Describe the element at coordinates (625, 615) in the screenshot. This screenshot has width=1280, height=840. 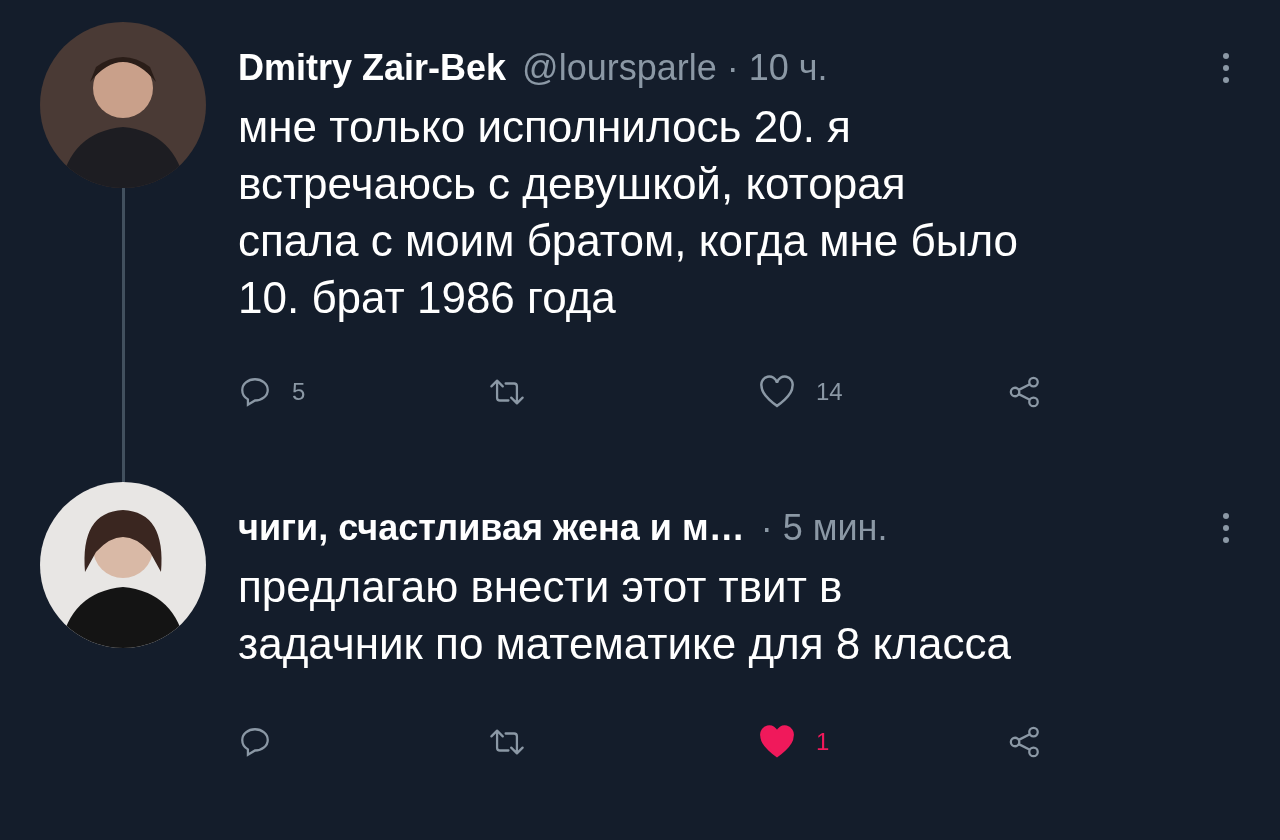
I see `tweet-text: предлагаю внести этот твит в задачник по математике для 8 класса` at that location.